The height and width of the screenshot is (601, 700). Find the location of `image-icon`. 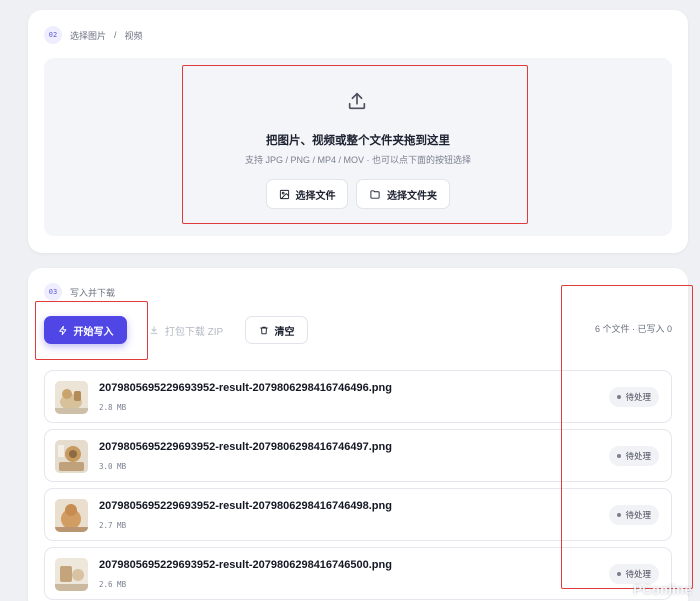

image-icon is located at coordinates (284, 194).